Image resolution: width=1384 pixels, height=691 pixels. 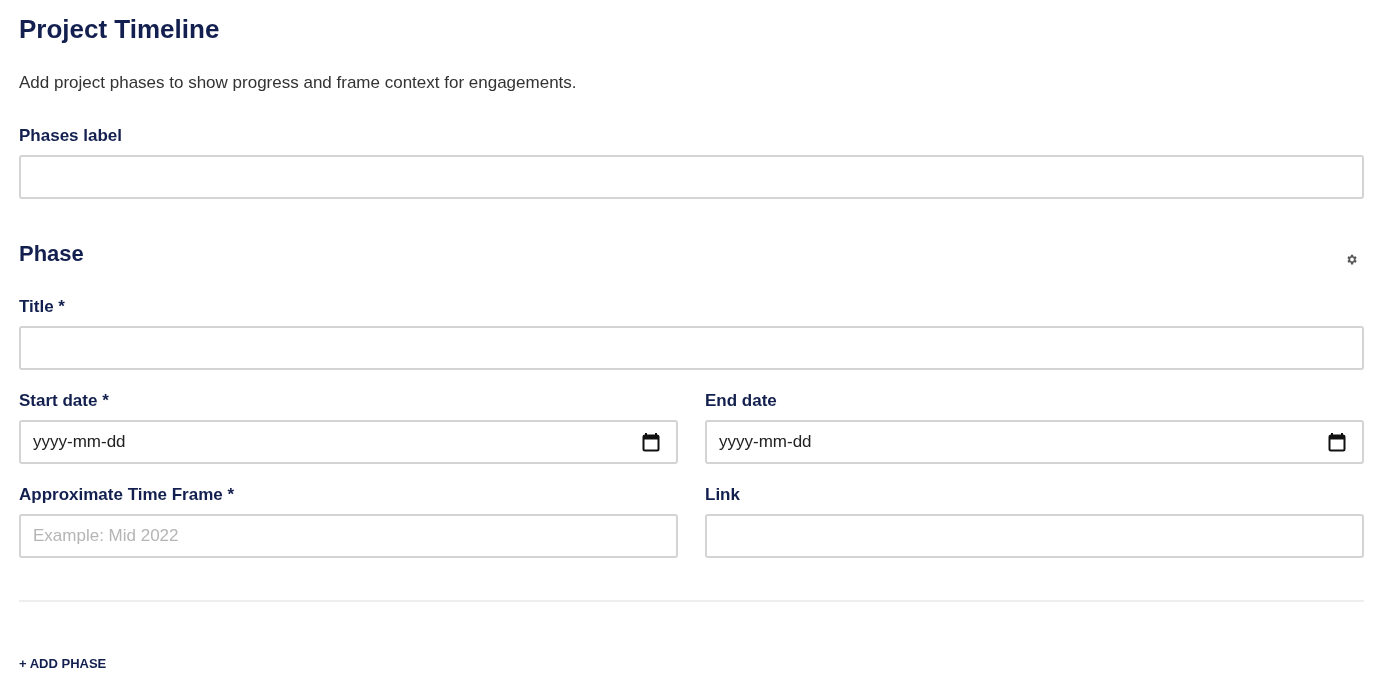 I want to click on section-heading: Phase, so click(x=51, y=254).